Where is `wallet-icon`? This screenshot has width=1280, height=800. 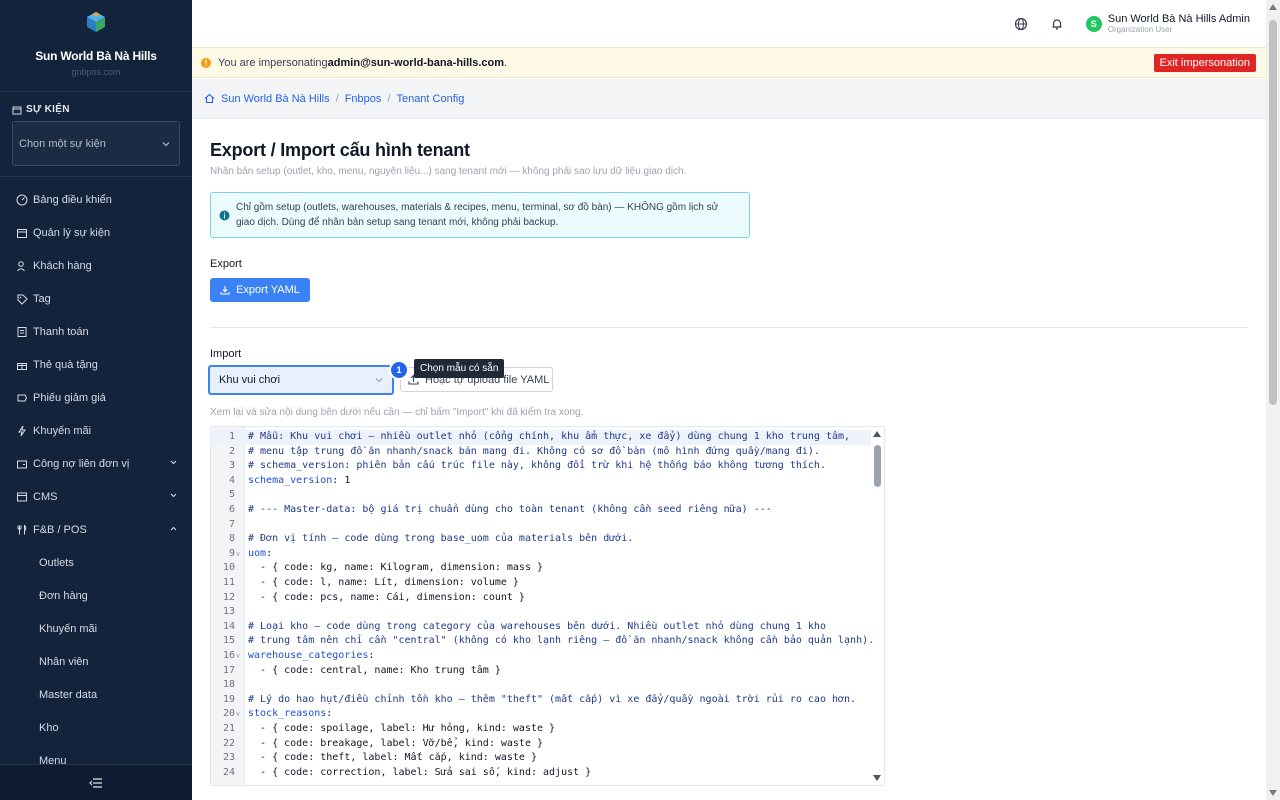 wallet-icon is located at coordinates (22, 464).